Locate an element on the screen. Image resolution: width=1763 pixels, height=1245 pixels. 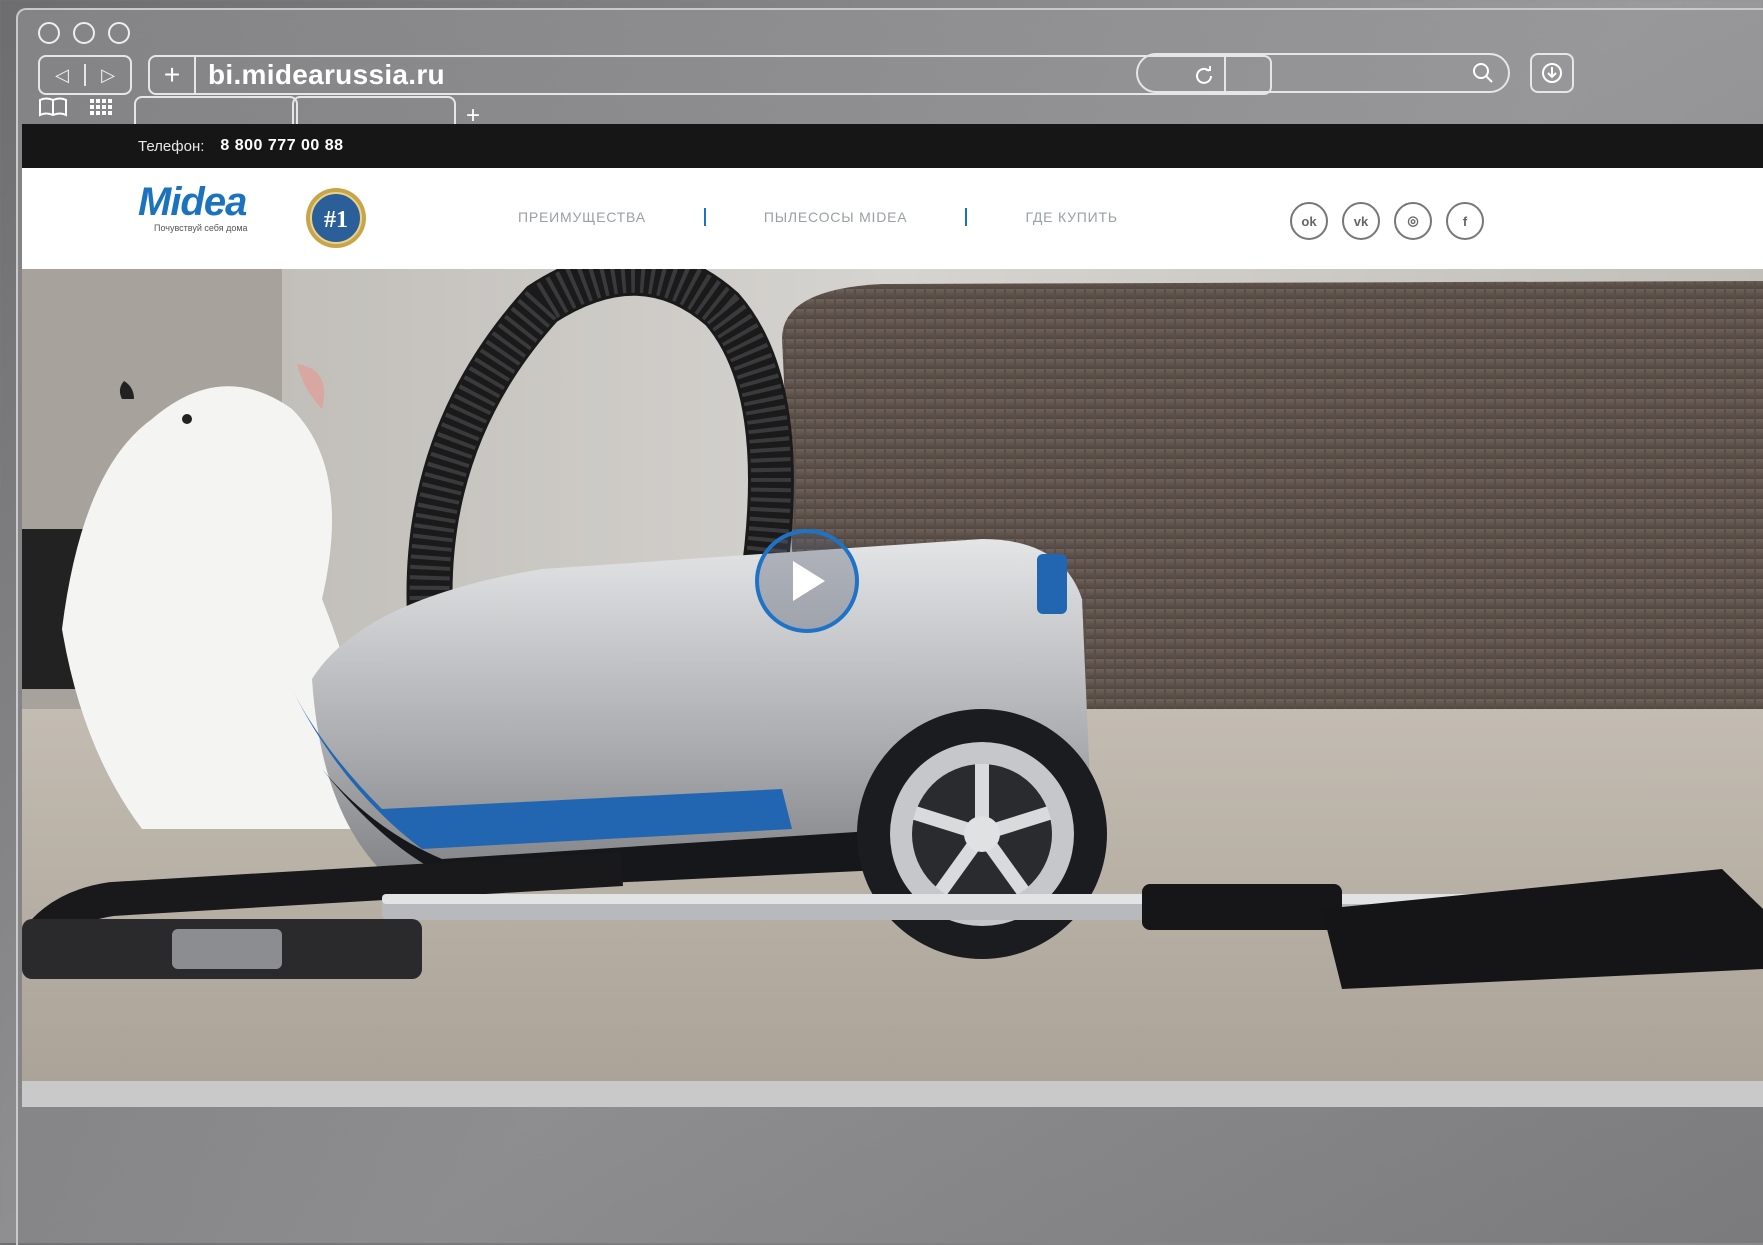
play-button is located at coordinates (807, 581).